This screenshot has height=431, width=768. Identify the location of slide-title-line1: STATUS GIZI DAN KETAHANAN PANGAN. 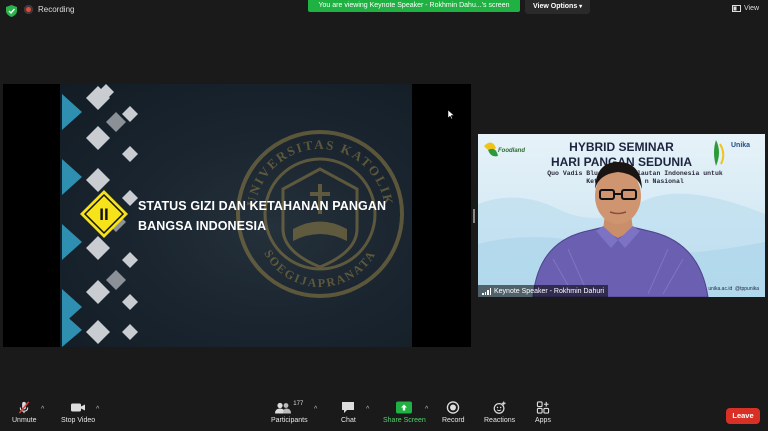
(262, 206).